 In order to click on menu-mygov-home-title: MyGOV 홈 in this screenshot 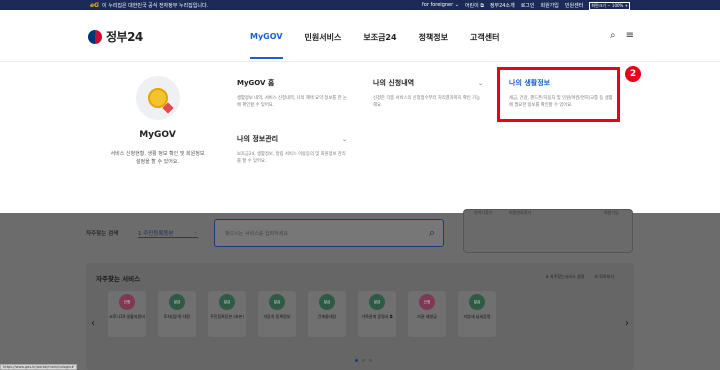, I will do `click(256, 83)`.